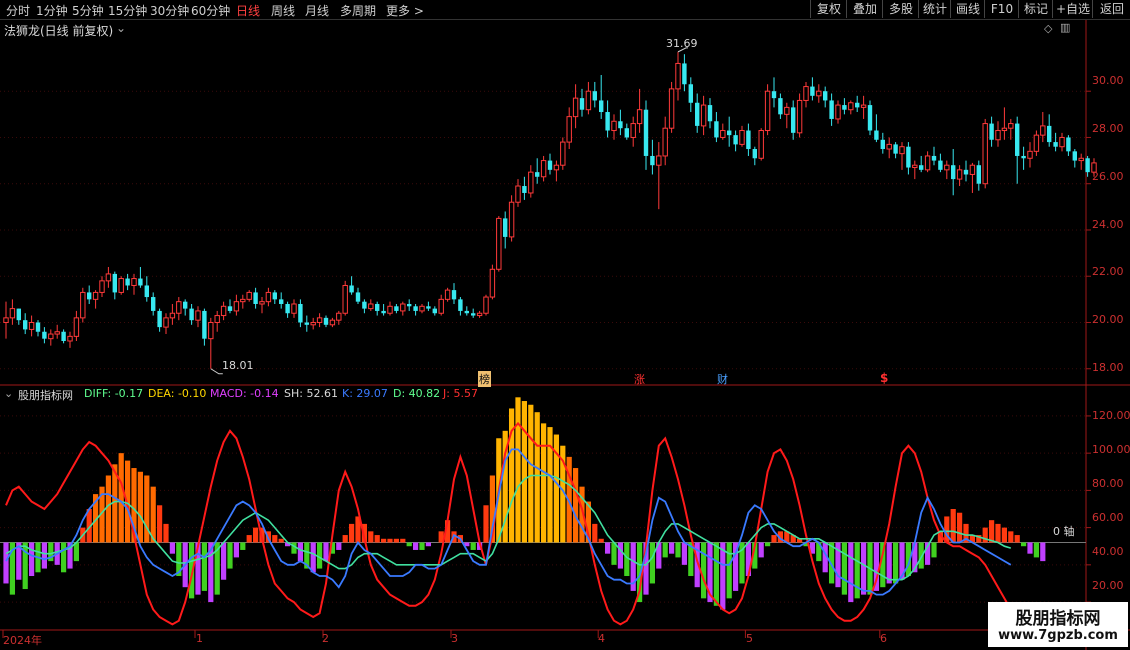  I want to click on period-tab-6: 日线, so click(248, 10).